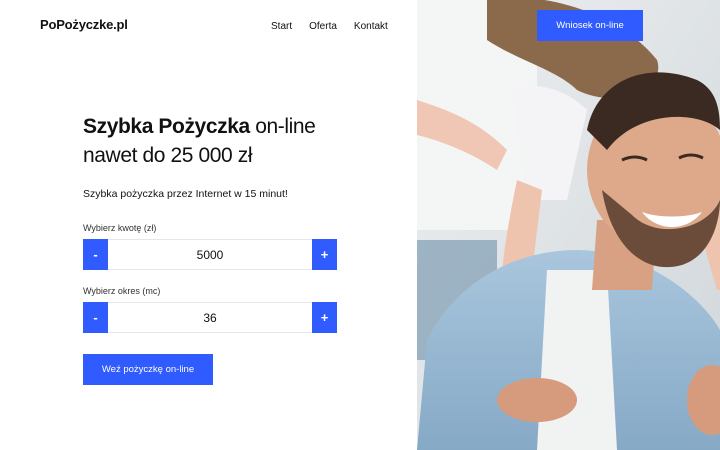 The image size is (720, 450). What do you see at coordinates (323, 26) in the screenshot?
I see `nav-item-oferta: Oferta` at bounding box center [323, 26].